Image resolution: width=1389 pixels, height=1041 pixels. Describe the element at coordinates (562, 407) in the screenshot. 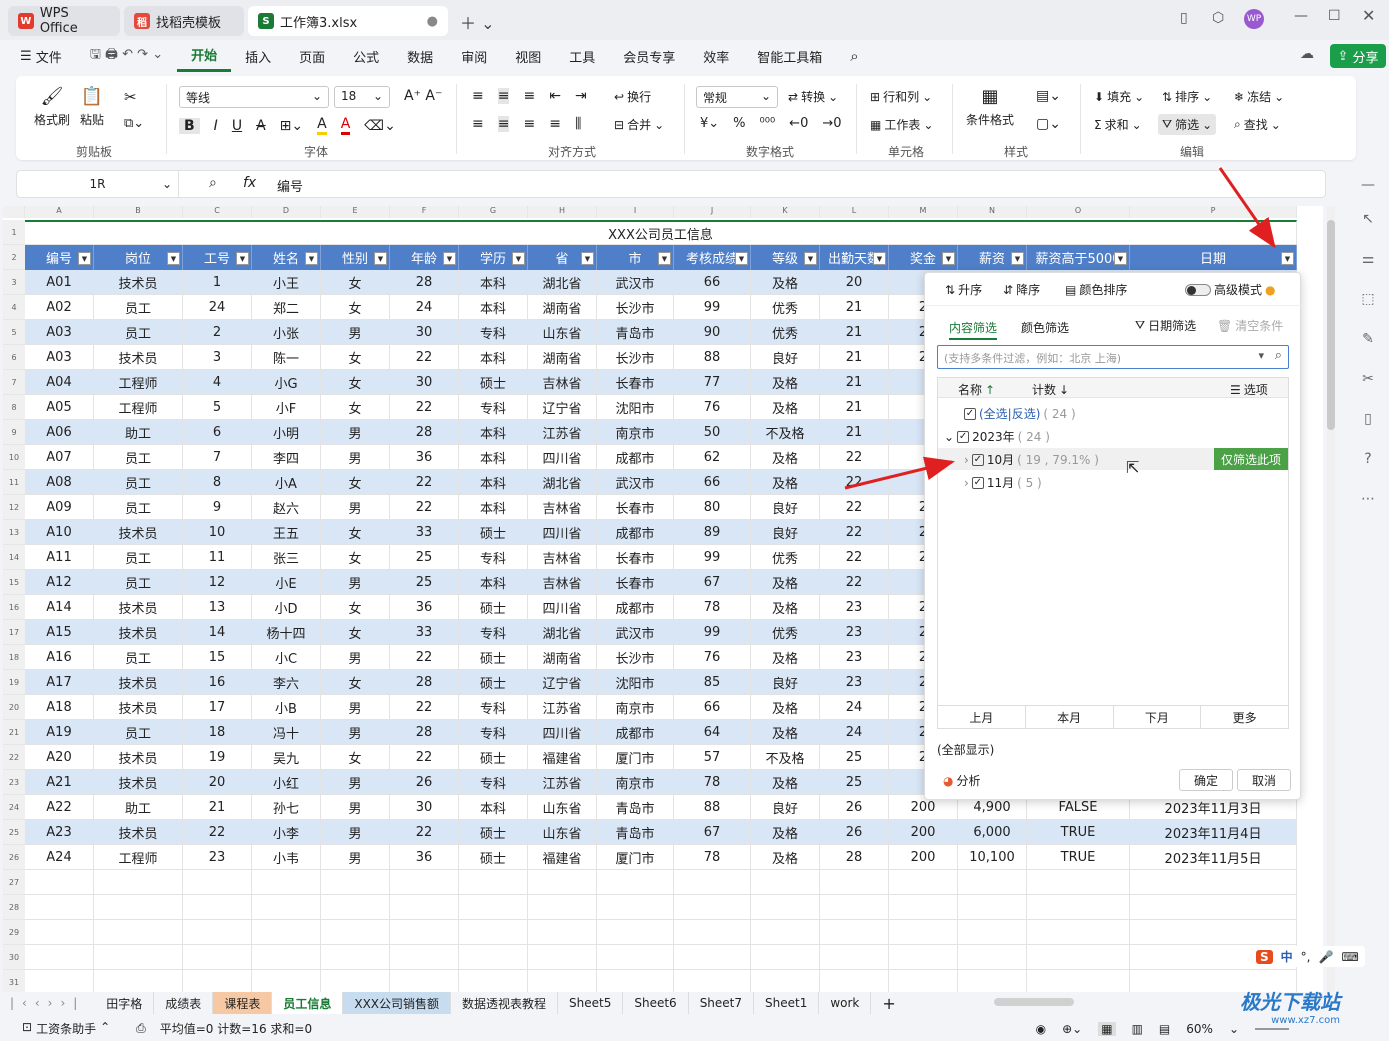

I see `table-cell: 辽宁省` at that location.